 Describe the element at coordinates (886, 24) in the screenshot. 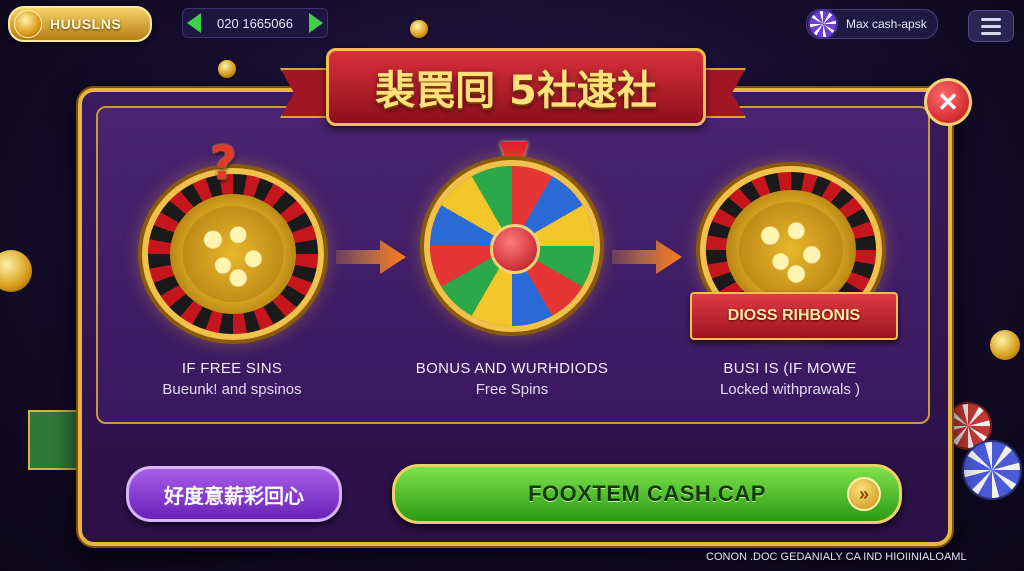

I see `max-cash-label: Max cash-apsk` at that location.